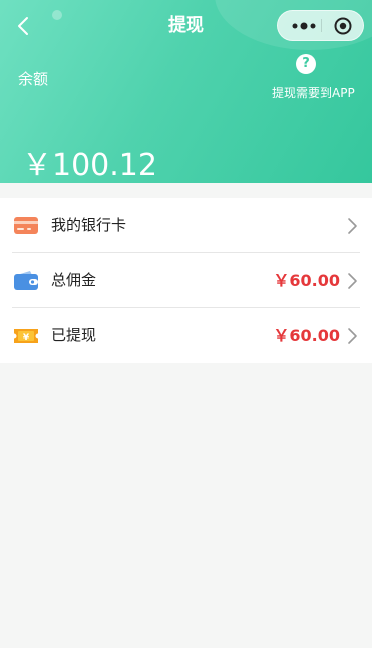 The height and width of the screenshot is (648, 372). Describe the element at coordinates (74, 335) in the screenshot. I see `list-item-label: 已提现` at that location.